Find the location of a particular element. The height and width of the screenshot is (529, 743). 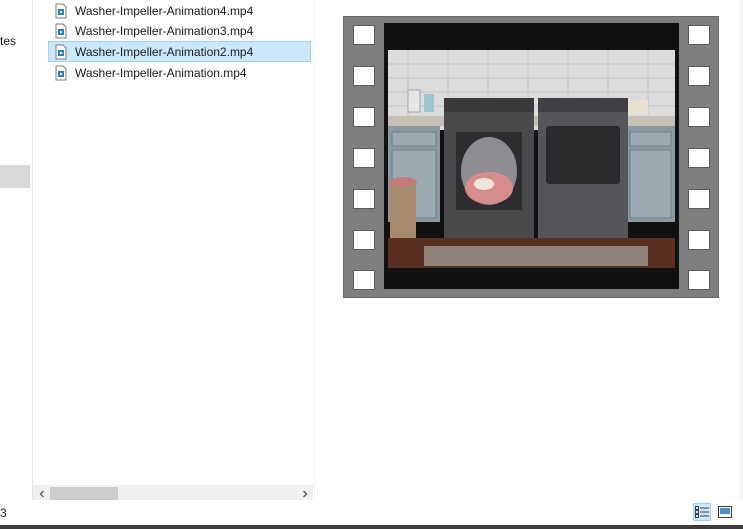

chevron-left-icon is located at coordinates (41, 493).